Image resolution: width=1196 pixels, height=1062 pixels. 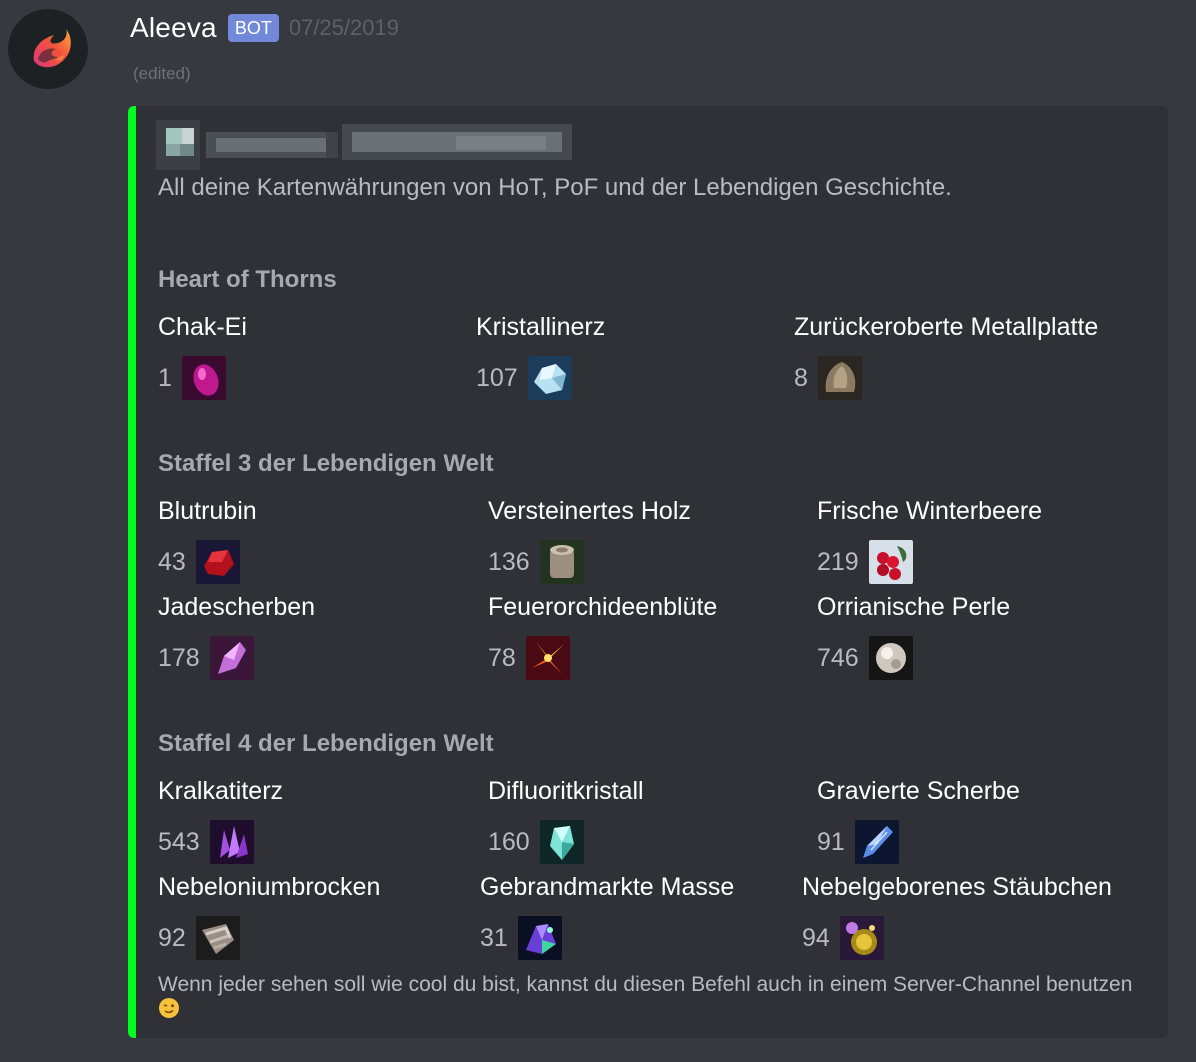 What do you see at coordinates (561, 842) in the screenshot?
I see `difluorite-crystal-icon` at bounding box center [561, 842].